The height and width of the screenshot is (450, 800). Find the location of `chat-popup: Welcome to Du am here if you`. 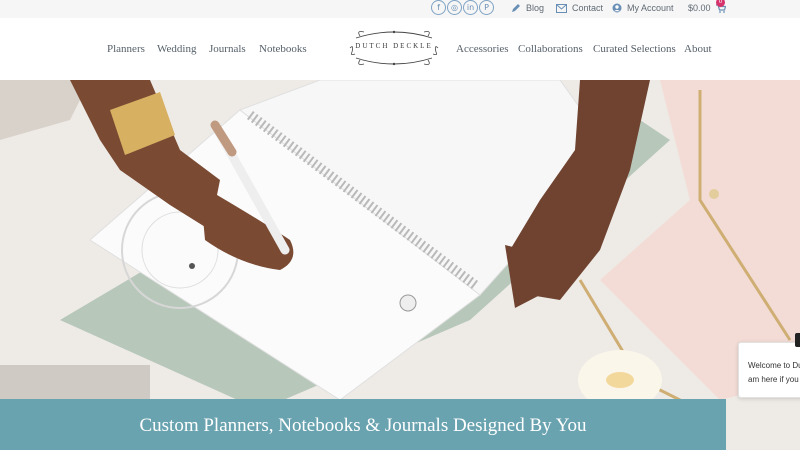

chat-popup: Welcome to Du am here if you is located at coordinates (769, 370).